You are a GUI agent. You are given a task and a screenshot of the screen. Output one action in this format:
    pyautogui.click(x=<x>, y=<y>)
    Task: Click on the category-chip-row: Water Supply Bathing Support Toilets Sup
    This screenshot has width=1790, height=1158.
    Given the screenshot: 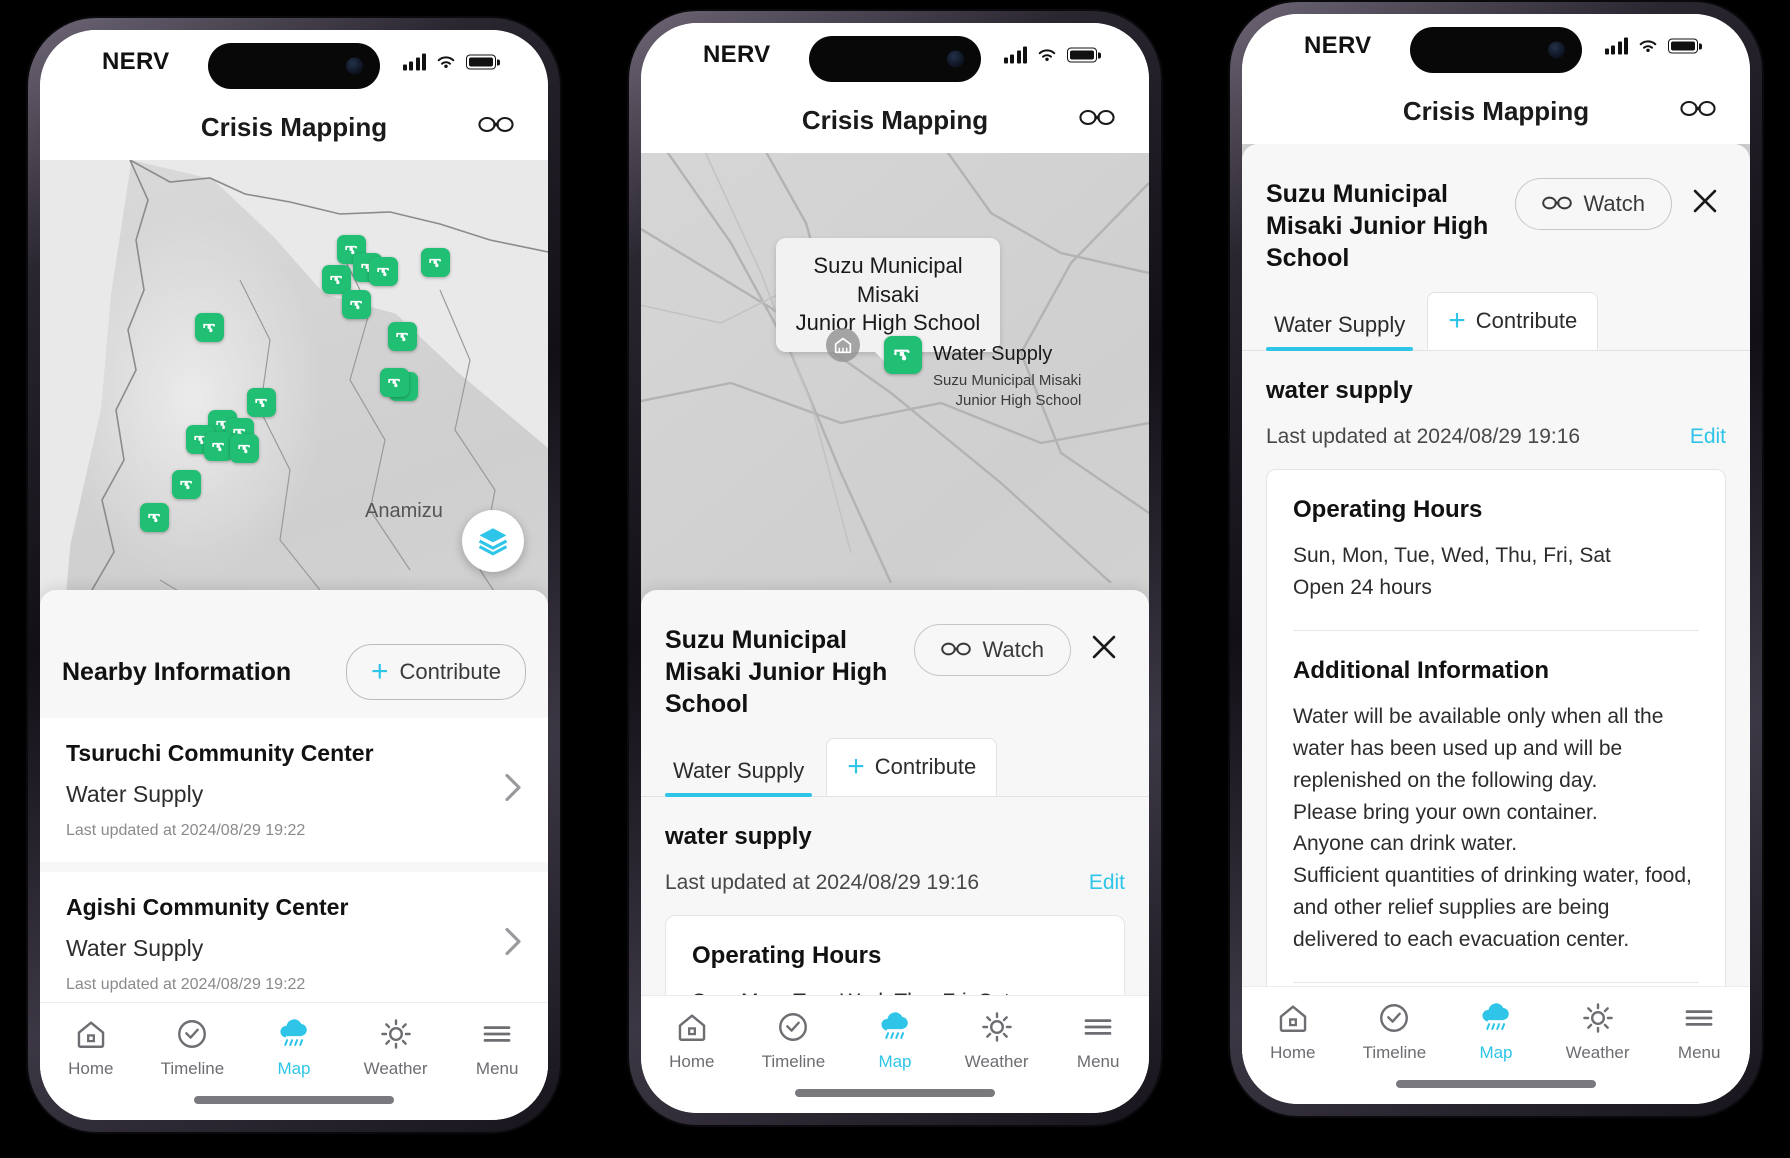 What is the action you would take?
    pyautogui.click(x=294, y=612)
    